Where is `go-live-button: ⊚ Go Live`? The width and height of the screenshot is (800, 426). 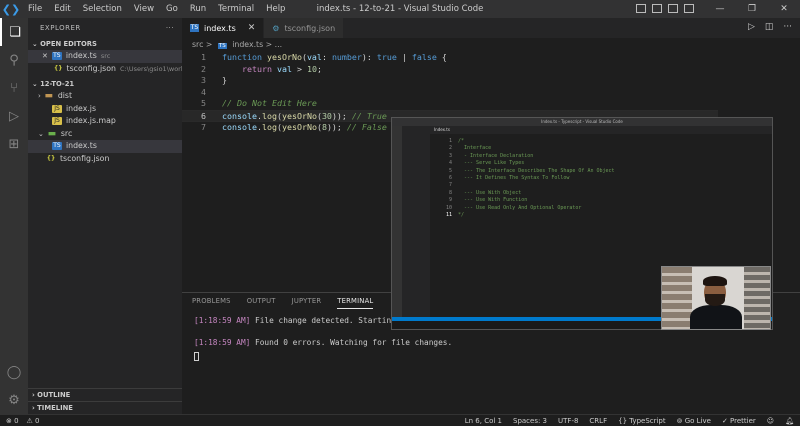 go-live-button: ⊚ Go Live is located at coordinates (694, 421).